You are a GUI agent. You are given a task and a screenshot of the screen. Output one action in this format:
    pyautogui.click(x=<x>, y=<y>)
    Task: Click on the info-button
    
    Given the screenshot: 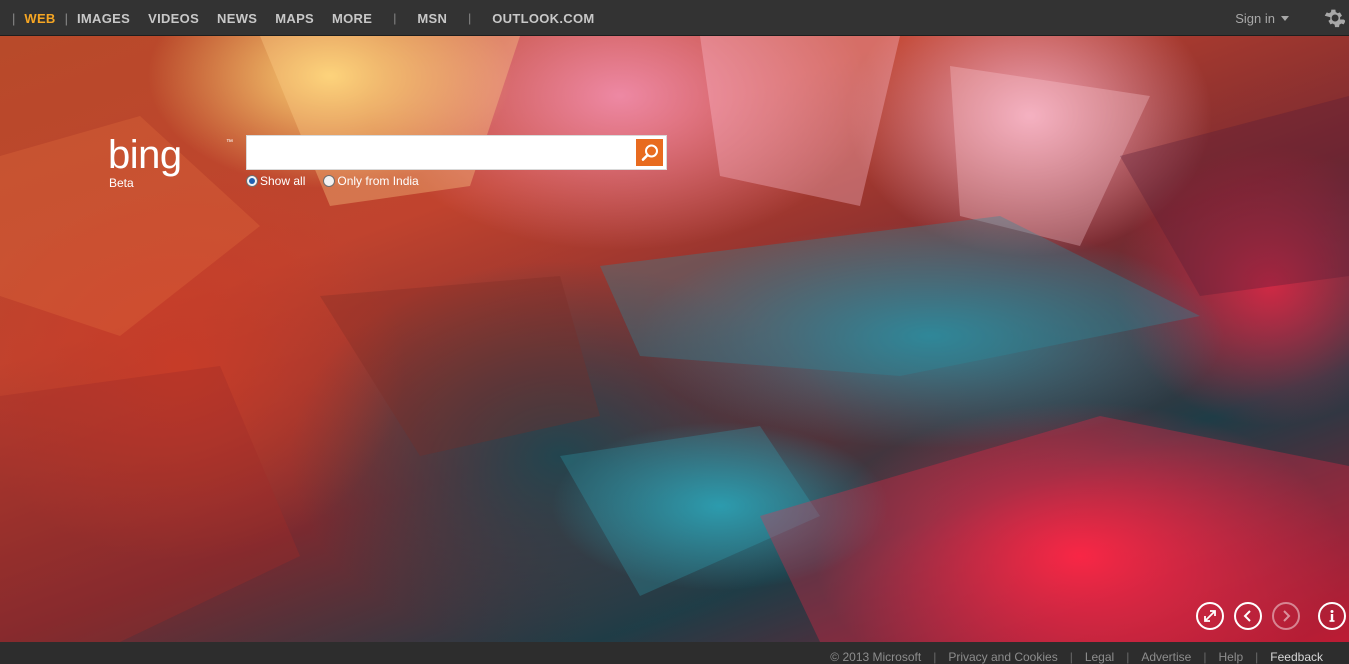 What is the action you would take?
    pyautogui.click(x=1332, y=616)
    